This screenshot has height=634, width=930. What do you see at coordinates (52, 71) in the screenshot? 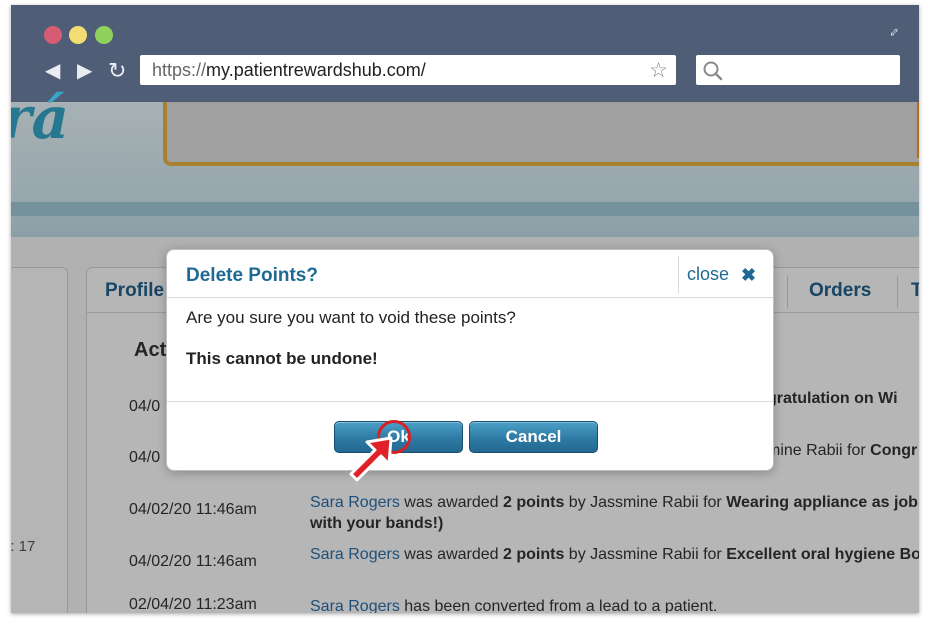
I see `back-icon: ◀` at bounding box center [52, 71].